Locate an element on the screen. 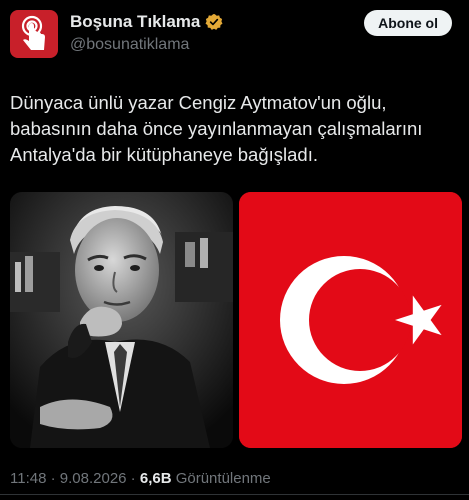  views-label: Görüntülenme is located at coordinates (221, 478).